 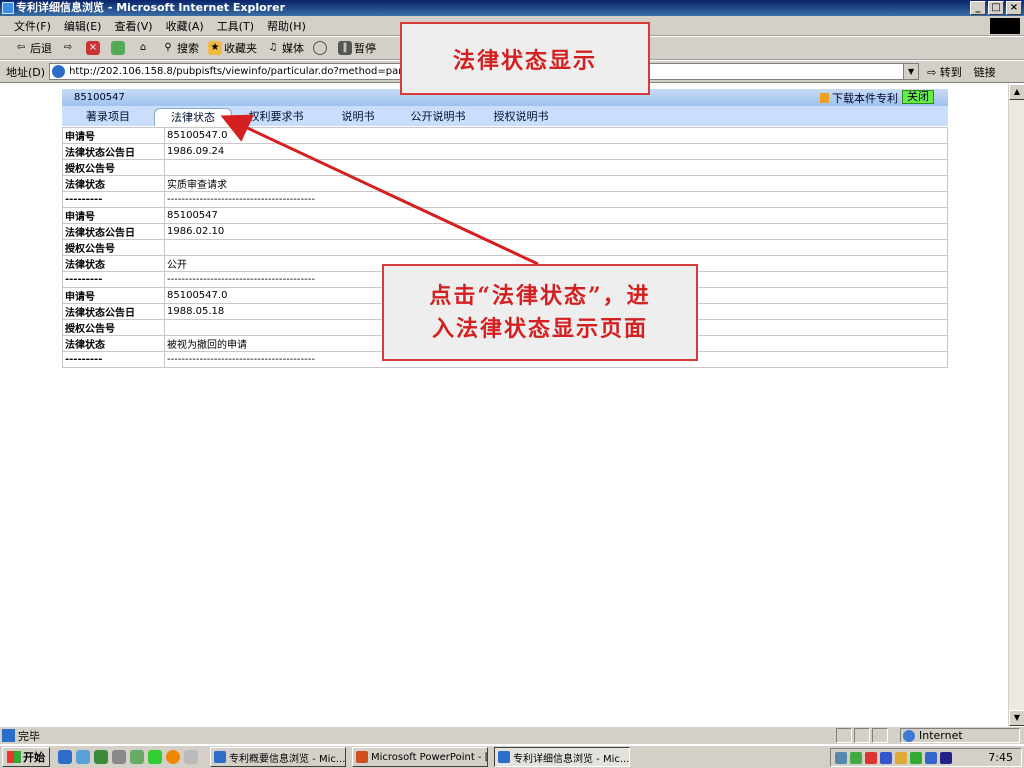 I want to click on refresh-button, so click(x=119, y=48).